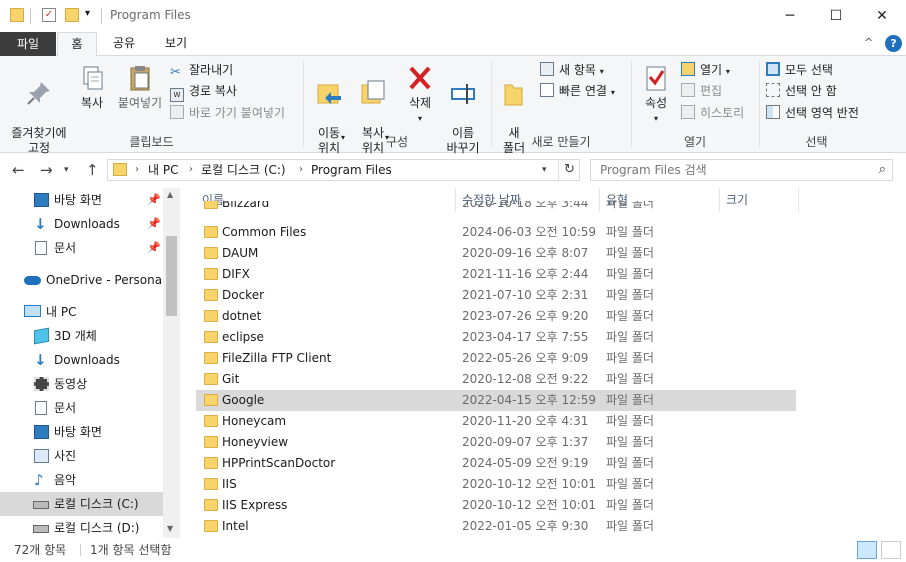 The width and height of the screenshot is (906, 562). I want to click on close-button: ✕, so click(882, 16).